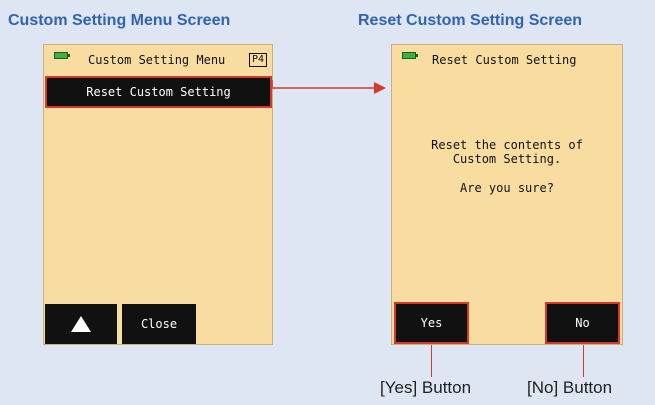  I want to click on close-button: Close, so click(159, 324).